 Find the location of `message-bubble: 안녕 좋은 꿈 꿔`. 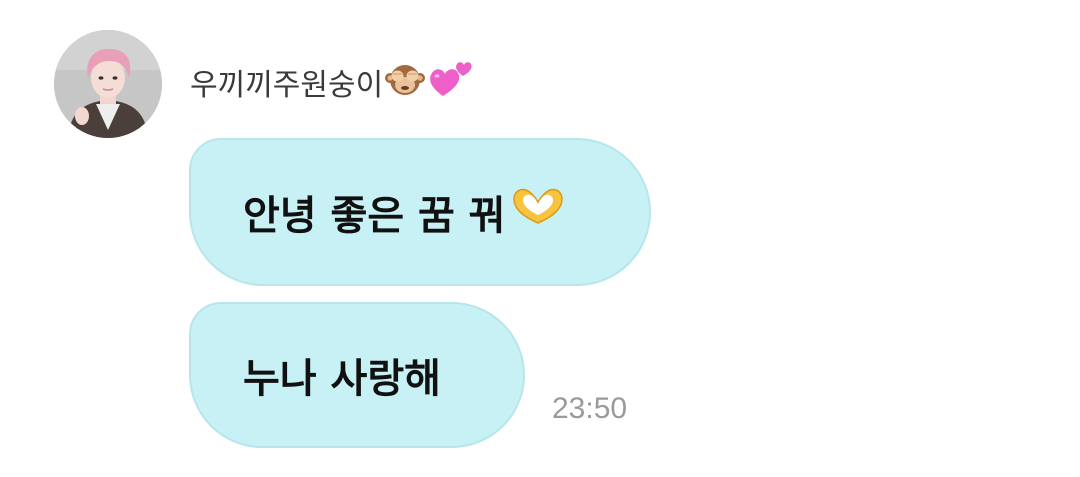

message-bubble: 안녕 좋은 꿈 꿔 is located at coordinates (420, 212).